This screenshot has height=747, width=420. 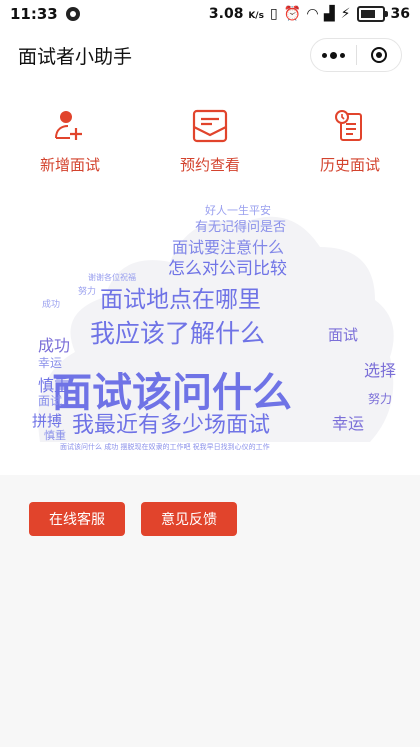 What do you see at coordinates (350, 126) in the screenshot?
I see `history-doc-icon` at bounding box center [350, 126].